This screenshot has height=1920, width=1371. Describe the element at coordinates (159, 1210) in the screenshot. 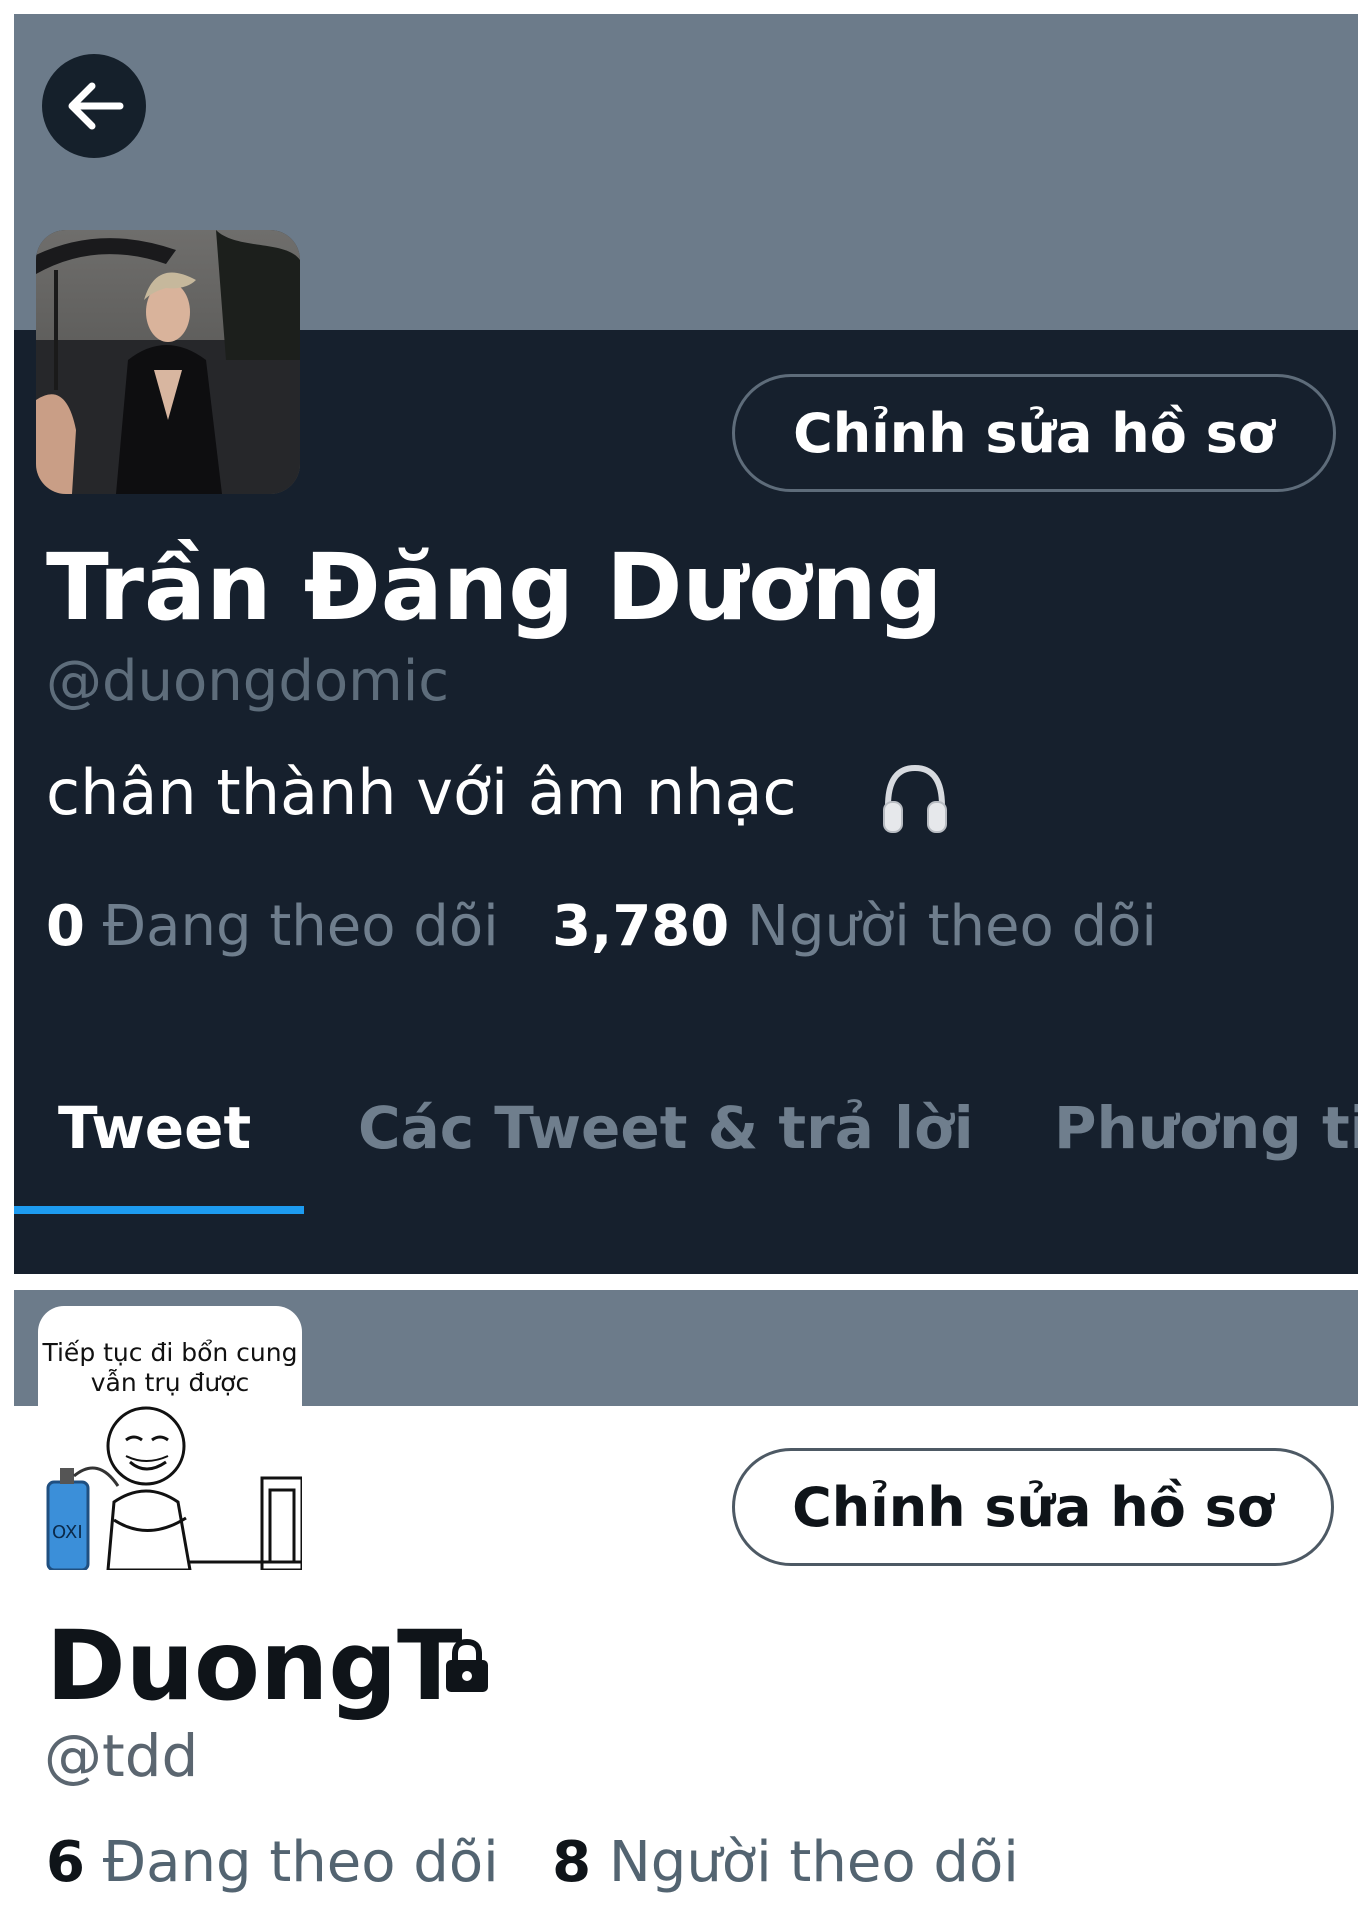

I see `active-tab-indicator` at that location.